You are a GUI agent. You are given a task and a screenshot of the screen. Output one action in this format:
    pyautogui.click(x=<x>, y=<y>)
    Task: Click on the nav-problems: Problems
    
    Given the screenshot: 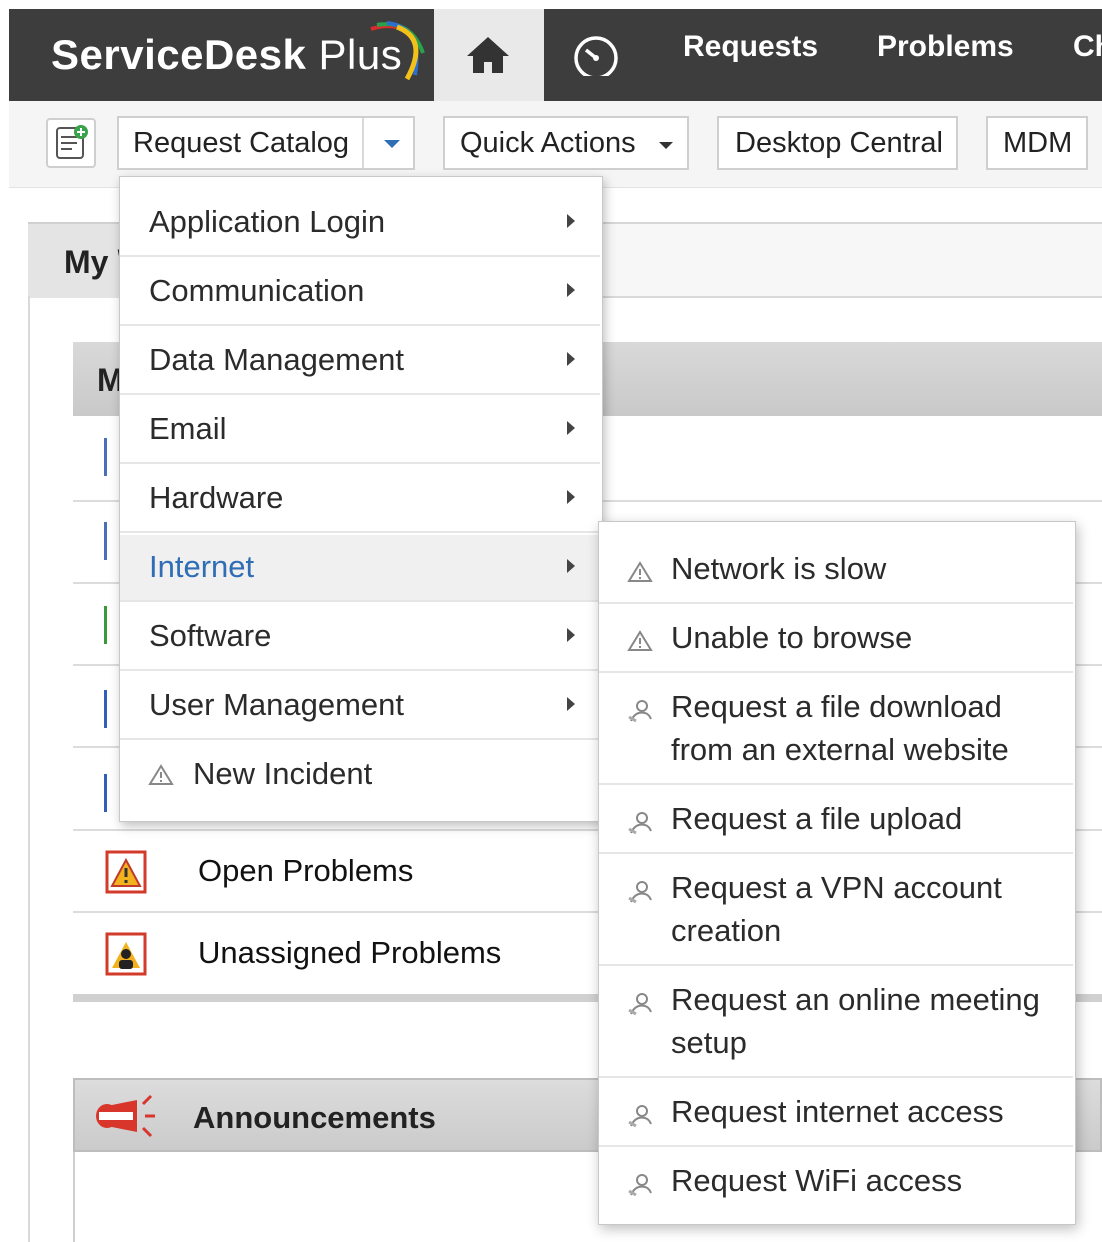 What is the action you would take?
    pyautogui.click(x=945, y=47)
    